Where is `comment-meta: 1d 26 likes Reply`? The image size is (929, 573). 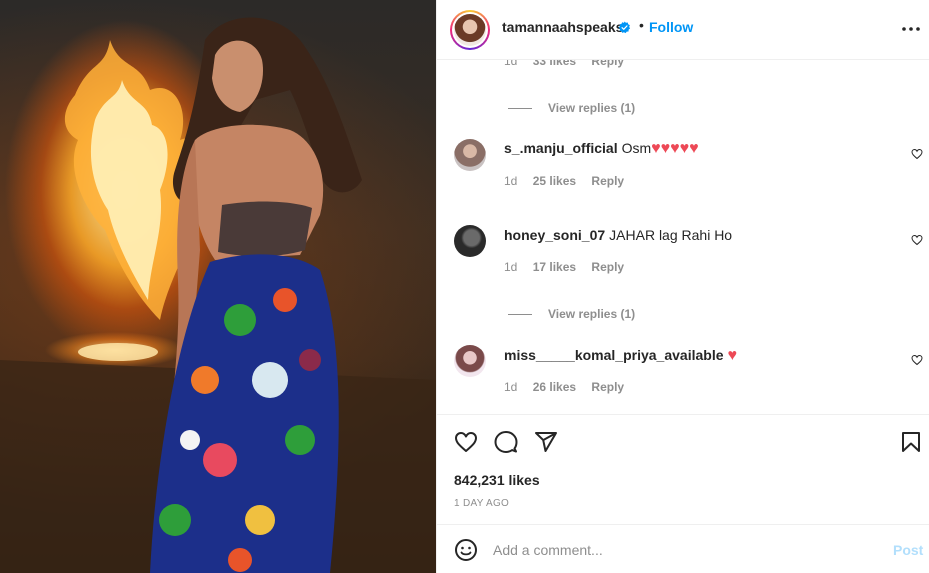 comment-meta: 1d 26 likes Reply is located at coordinates (570, 387).